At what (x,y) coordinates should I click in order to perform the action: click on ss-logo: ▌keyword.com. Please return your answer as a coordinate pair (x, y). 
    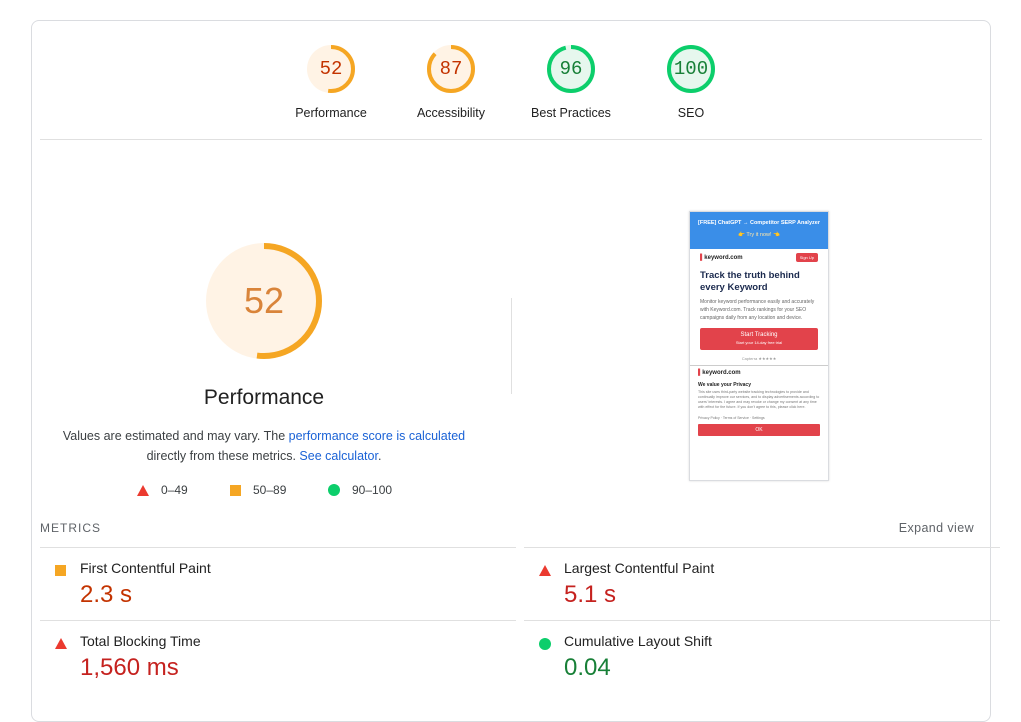
    Looking at the image, I should click on (721, 257).